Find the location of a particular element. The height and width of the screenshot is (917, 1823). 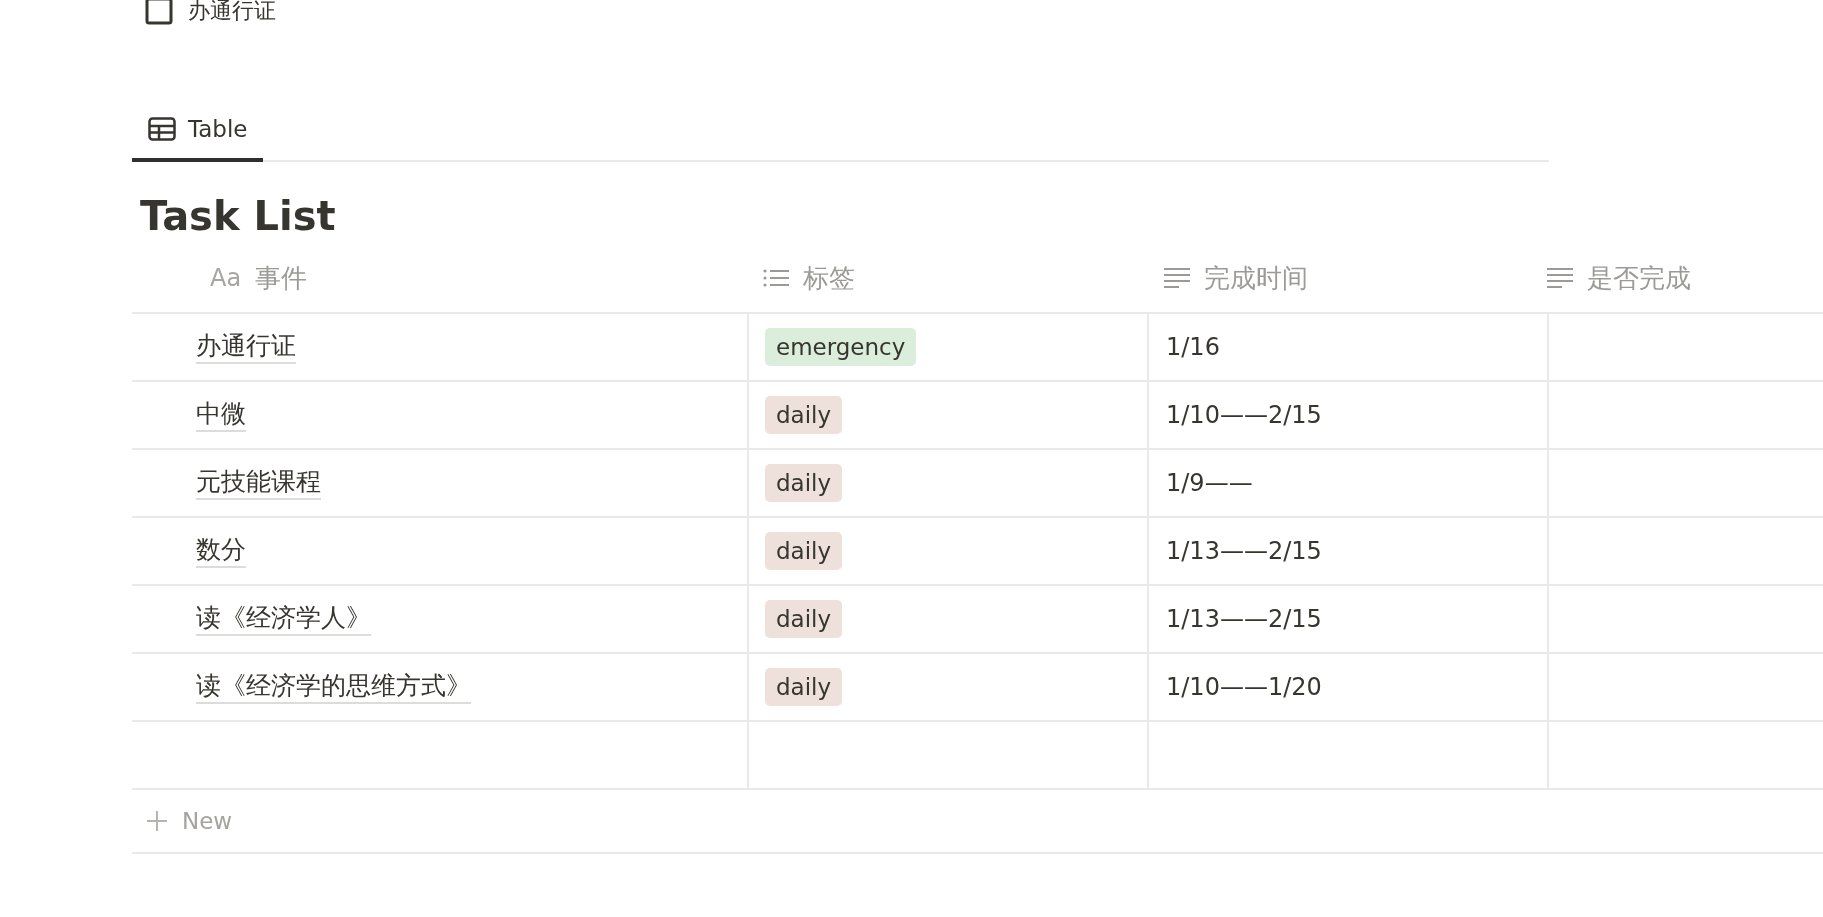

title-property-icon: Aa is located at coordinates (226, 278).